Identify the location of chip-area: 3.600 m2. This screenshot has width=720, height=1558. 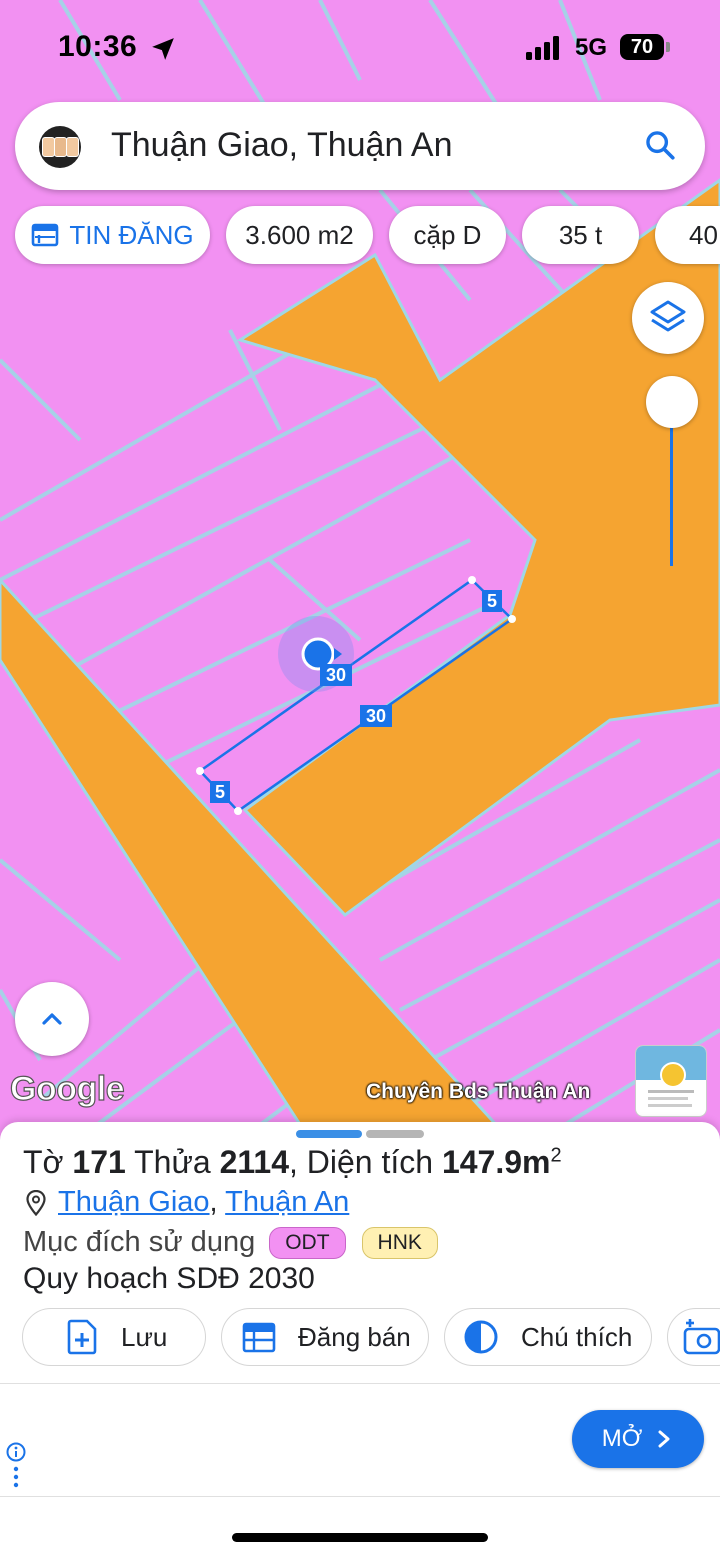
(299, 235).